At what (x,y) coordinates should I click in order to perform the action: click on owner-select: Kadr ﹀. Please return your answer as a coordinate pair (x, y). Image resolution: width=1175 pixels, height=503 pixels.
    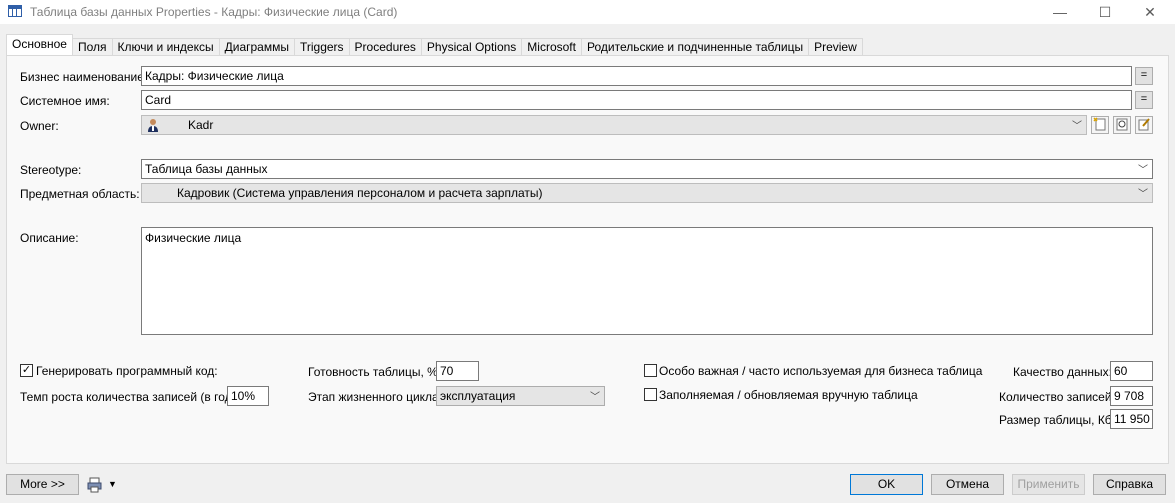
    Looking at the image, I should click on (614, 125).